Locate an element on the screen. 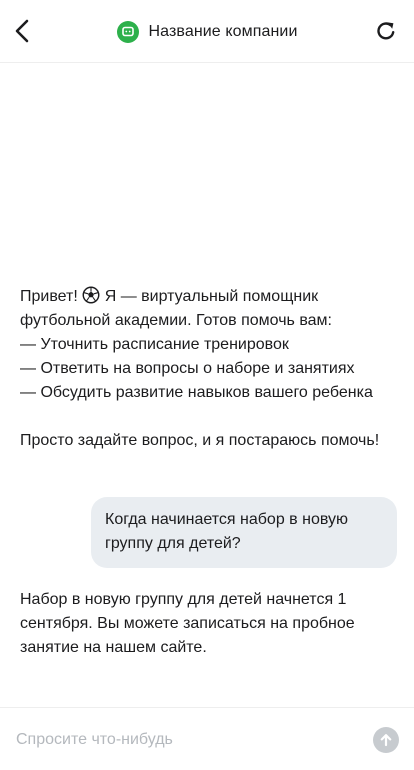 This screenshot has width=414, height=770. back-button is located at coordinates (22, 31).